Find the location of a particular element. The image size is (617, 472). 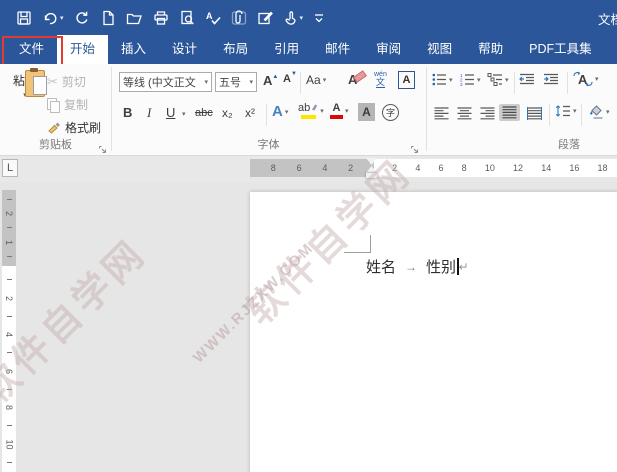

multilevel-list-button: ▾ is located at coordinates (498, 79).